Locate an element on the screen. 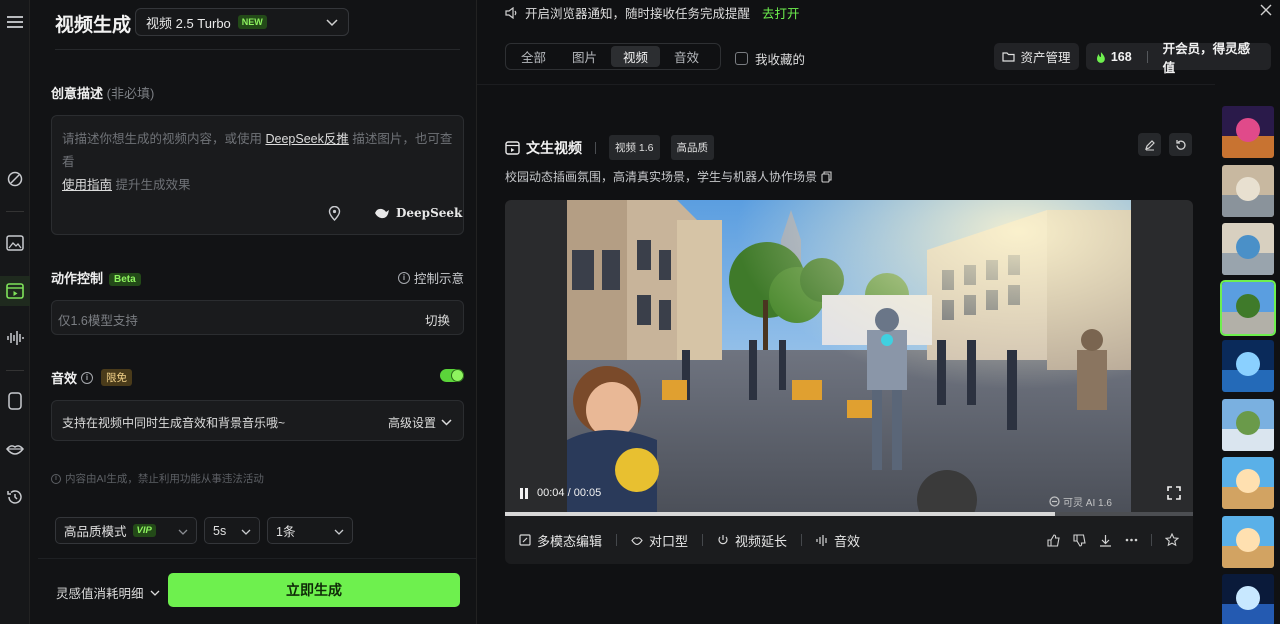 The width and height of the screenshot is (1280, 624). cost-details-toggle: 灵感值消耗明细 is located at coordinates (108, 592).